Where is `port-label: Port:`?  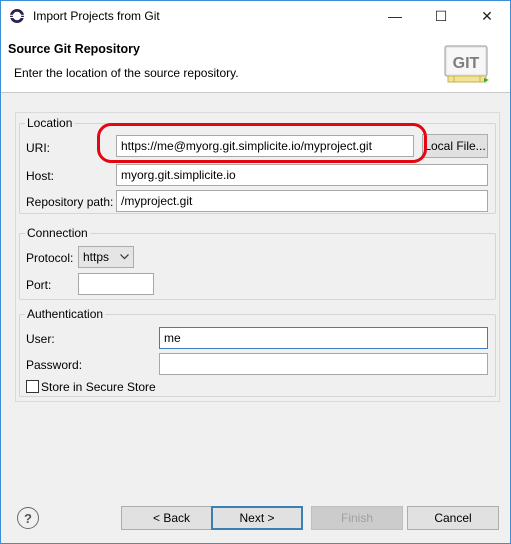
port-label: Port: is located at coordinates (39, 285).